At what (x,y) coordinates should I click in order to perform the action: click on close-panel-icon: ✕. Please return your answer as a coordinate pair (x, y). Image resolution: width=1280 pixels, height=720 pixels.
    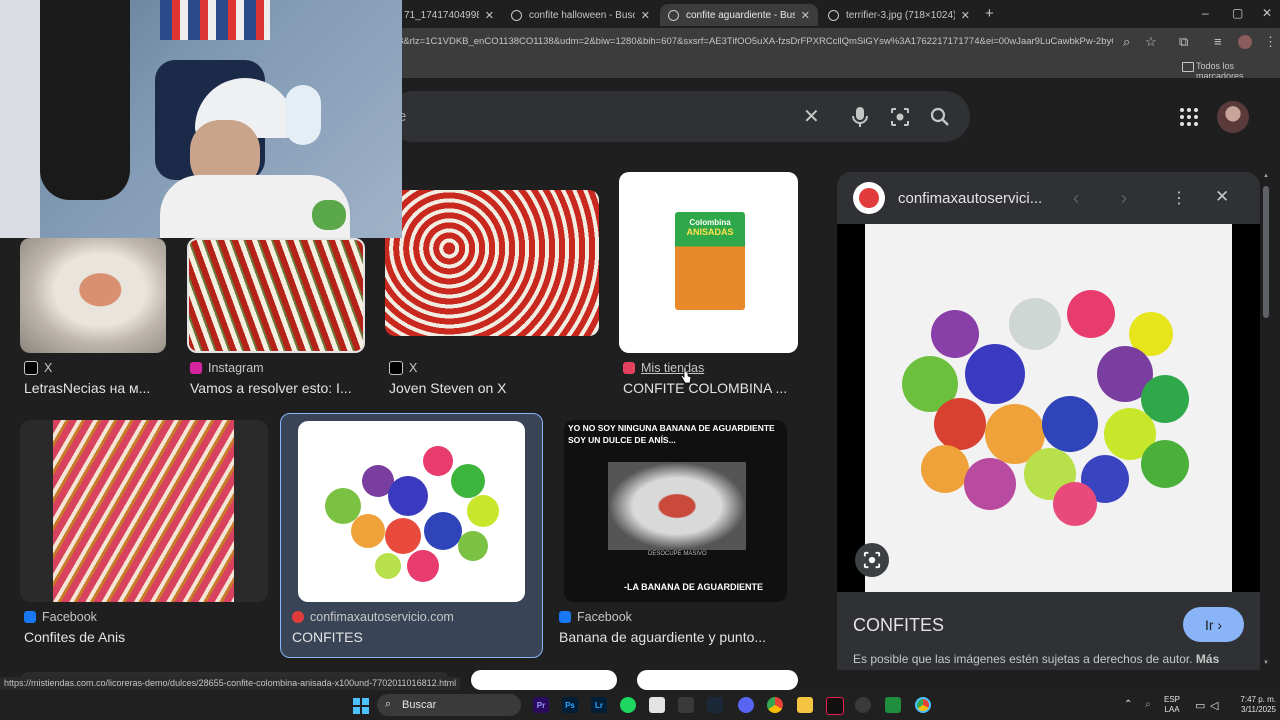
    Looking at the image, I should click on (1222, 197).